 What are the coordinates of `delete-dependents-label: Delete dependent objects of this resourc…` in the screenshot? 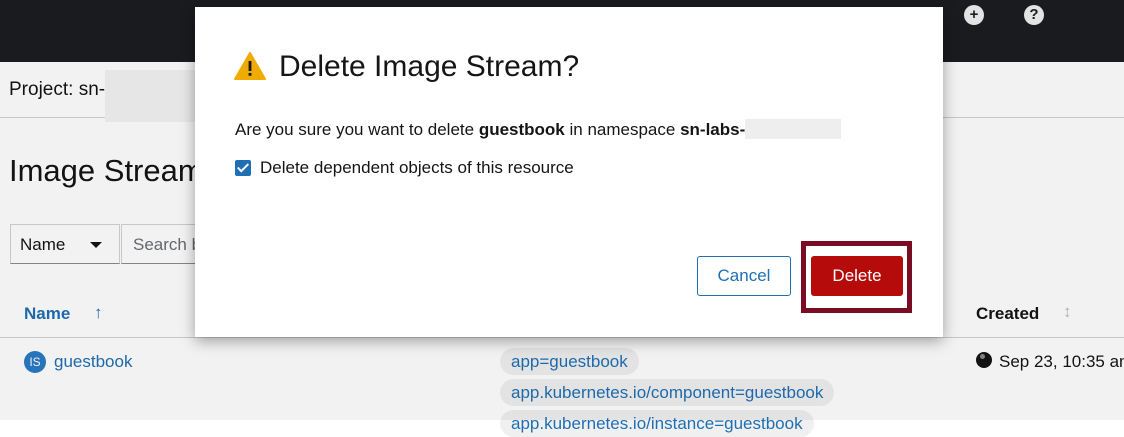 It's located at (417, 168).